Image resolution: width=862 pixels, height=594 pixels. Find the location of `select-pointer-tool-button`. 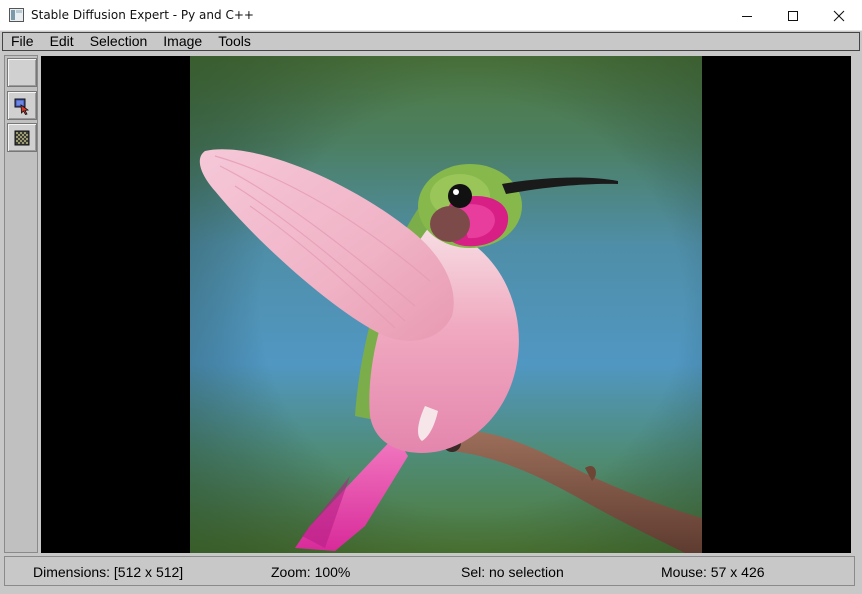

select-pointer-tool-button is located at coordinates (22, 105).